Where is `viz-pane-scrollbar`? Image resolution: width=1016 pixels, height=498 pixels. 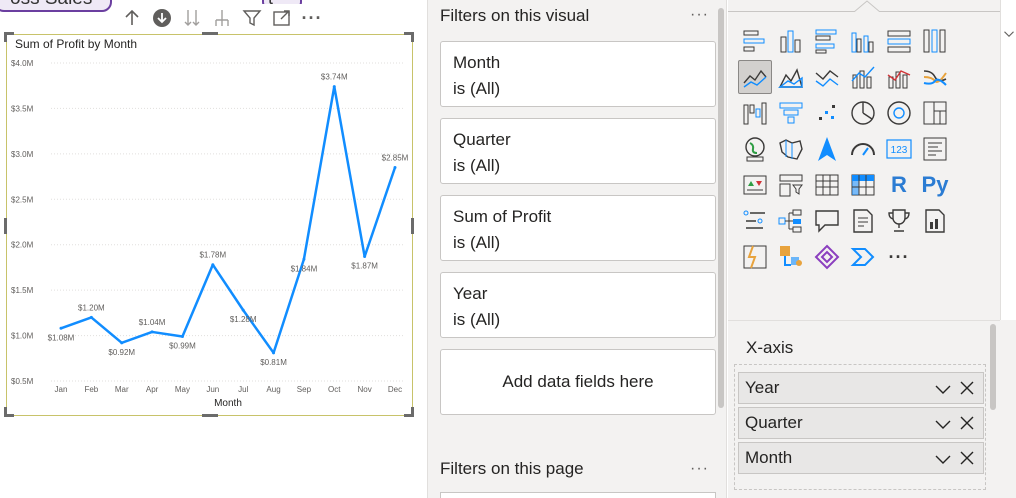 viz-pane-scrollbar is located at coordinates (993, 367).